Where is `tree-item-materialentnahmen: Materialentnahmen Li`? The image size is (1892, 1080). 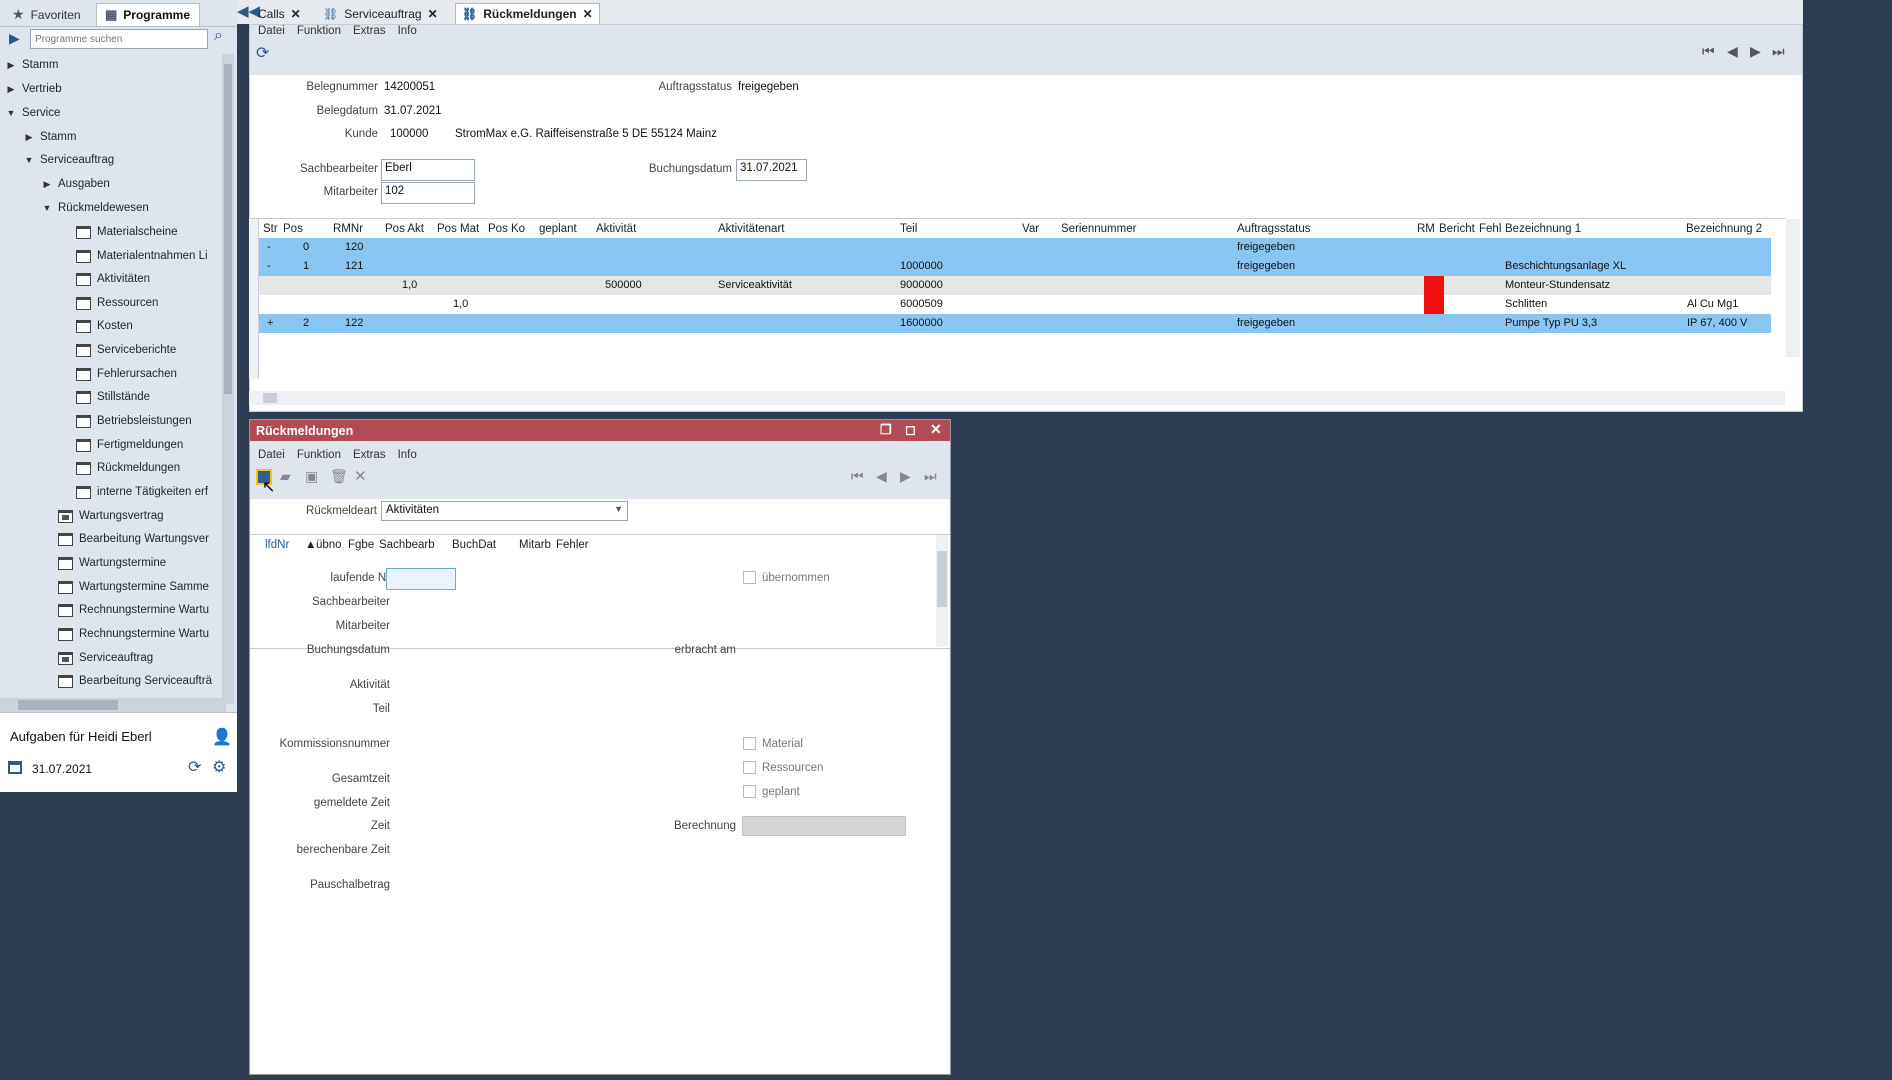 tree-item-materialentnahmen: Materialentnahmen Li is located at coordinates (142, 256).